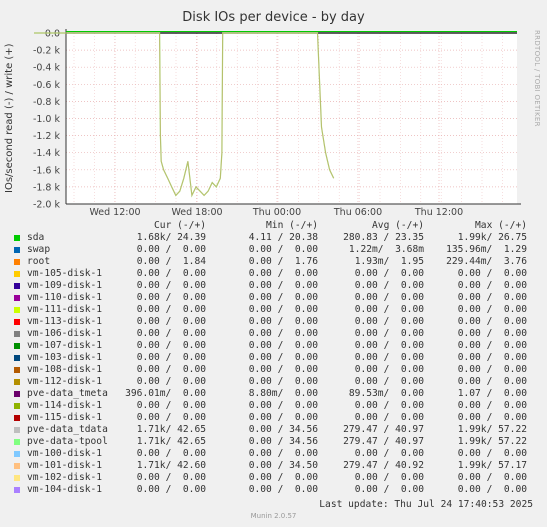 The image size is (547, 527). I want to click on legend-name: pve-data-tpool, so click(67, 441).